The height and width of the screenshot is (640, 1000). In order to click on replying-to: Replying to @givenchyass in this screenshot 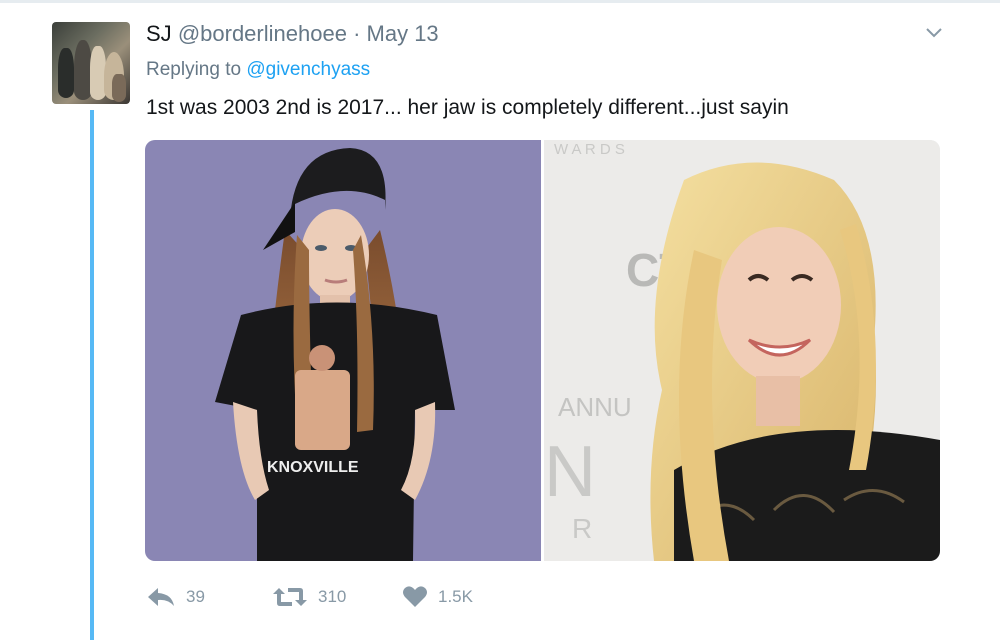, I will do `click(258, 70)`.